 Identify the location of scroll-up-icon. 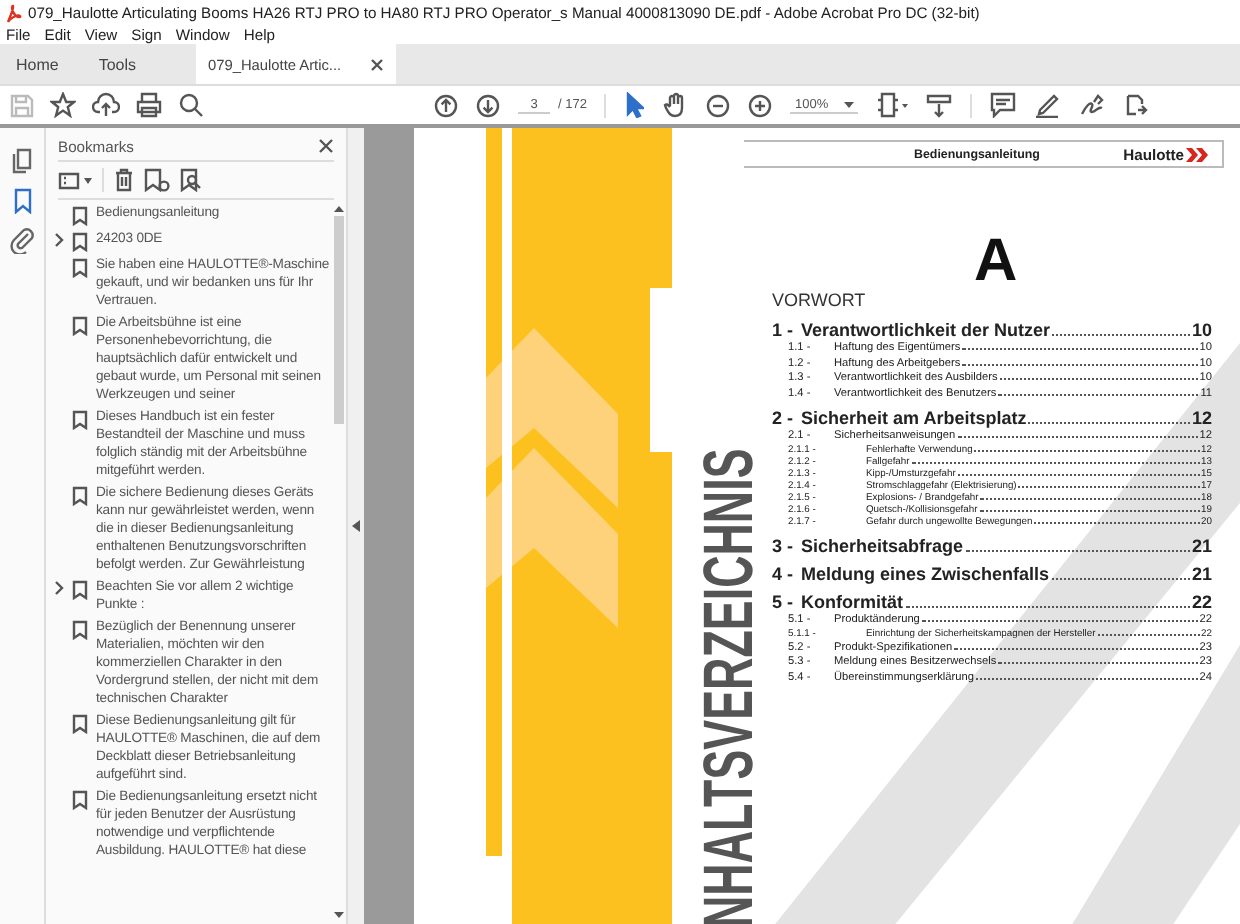
(338, 209).